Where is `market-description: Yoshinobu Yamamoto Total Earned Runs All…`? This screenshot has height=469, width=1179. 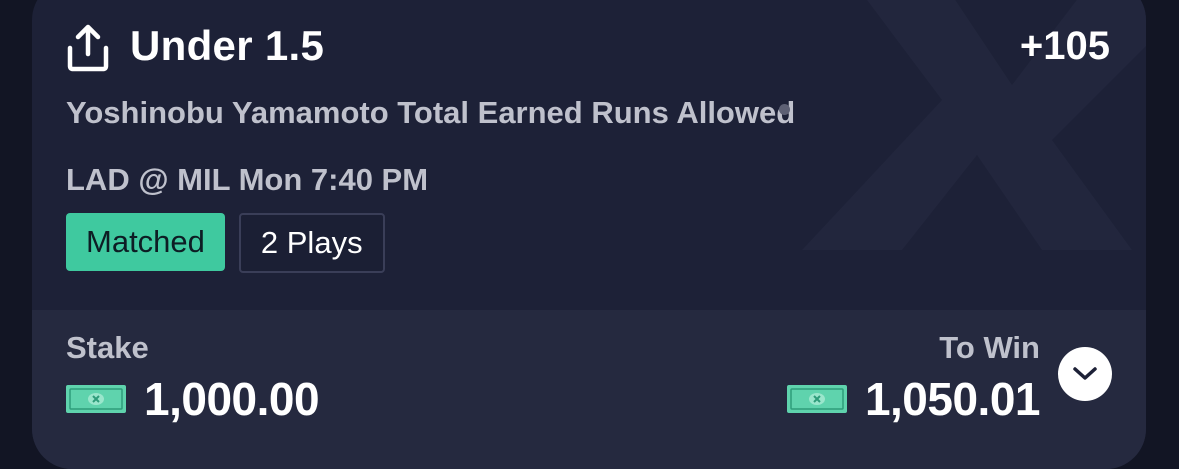 market-description: Yoshinobu Yamamoto Total Earned Runs All… is located at coordinates (431, 112).